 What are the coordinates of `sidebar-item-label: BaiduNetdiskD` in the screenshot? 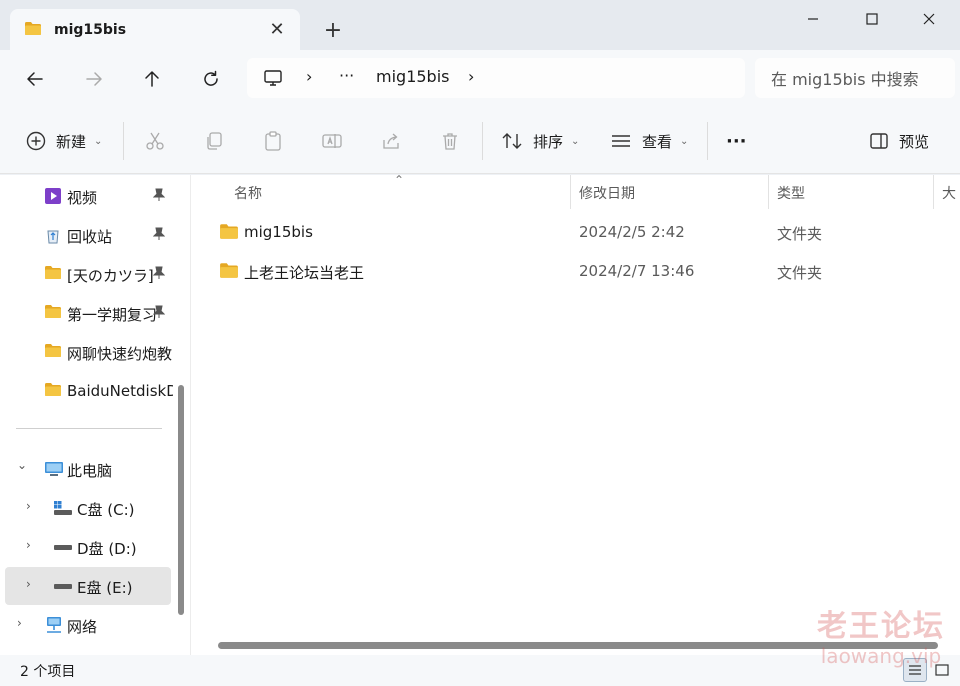 It's located at (120, 391).